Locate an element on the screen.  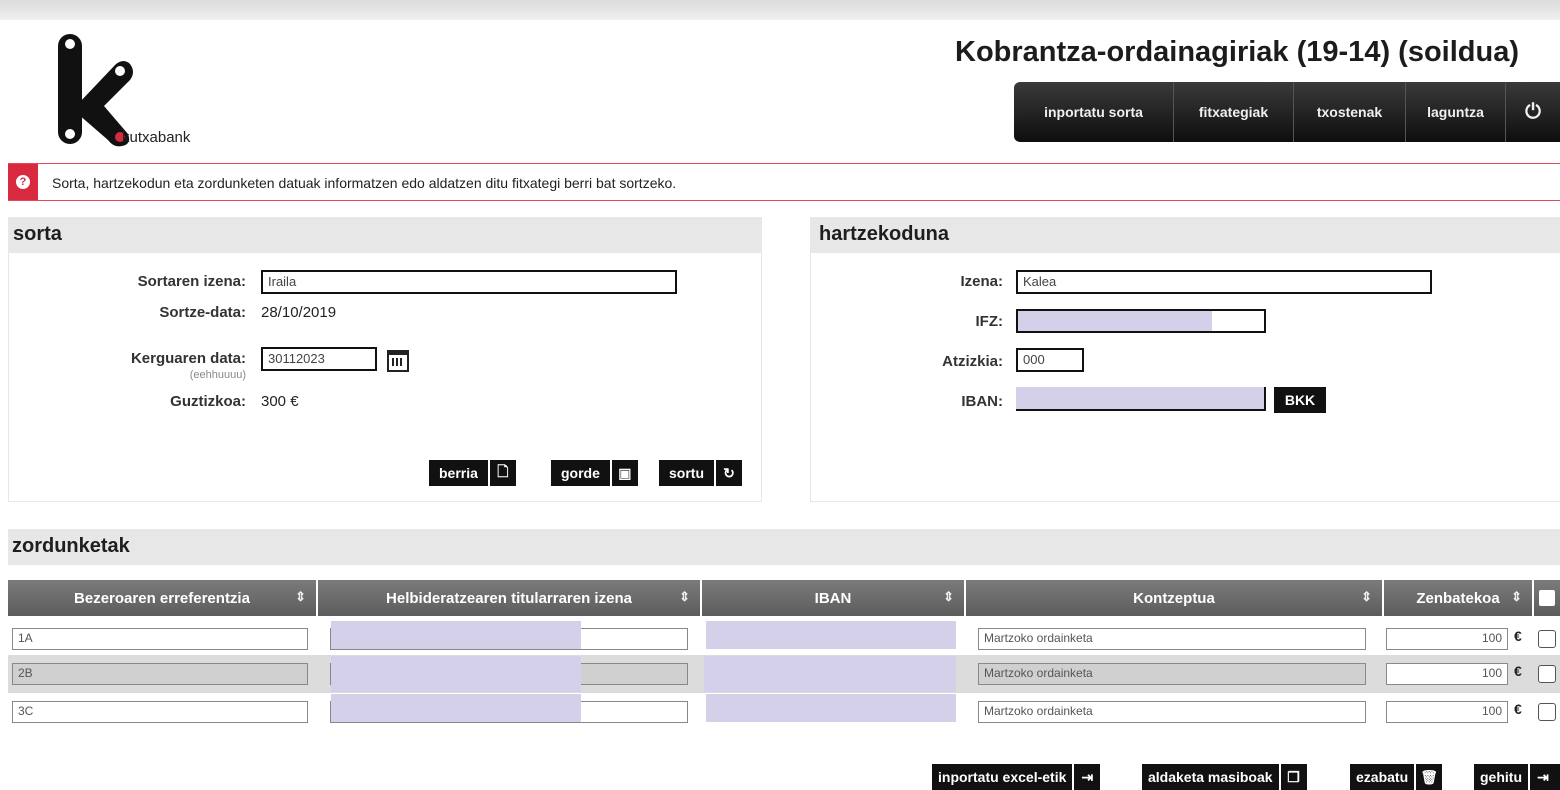
import-excel-button: inportatu excel-etik ⇥ is located at coordinates (1016, 777).